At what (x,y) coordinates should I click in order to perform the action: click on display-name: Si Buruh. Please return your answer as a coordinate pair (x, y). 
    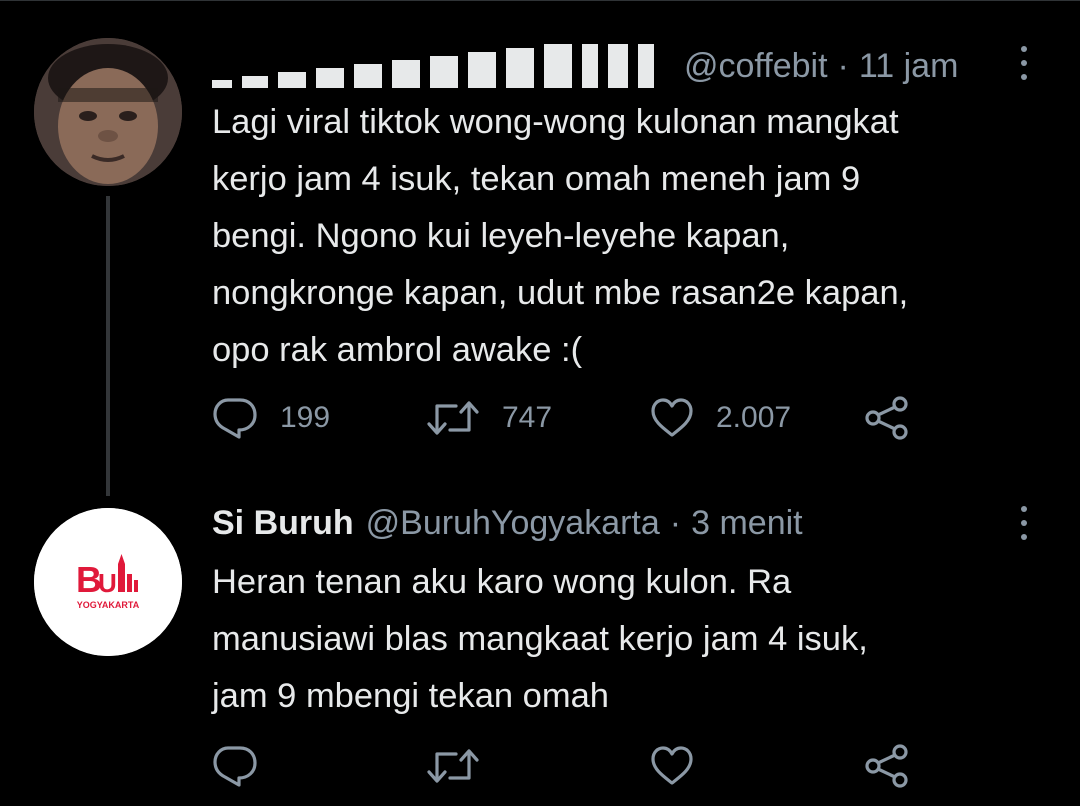
    Looking at the image, I should click on (283, 523).